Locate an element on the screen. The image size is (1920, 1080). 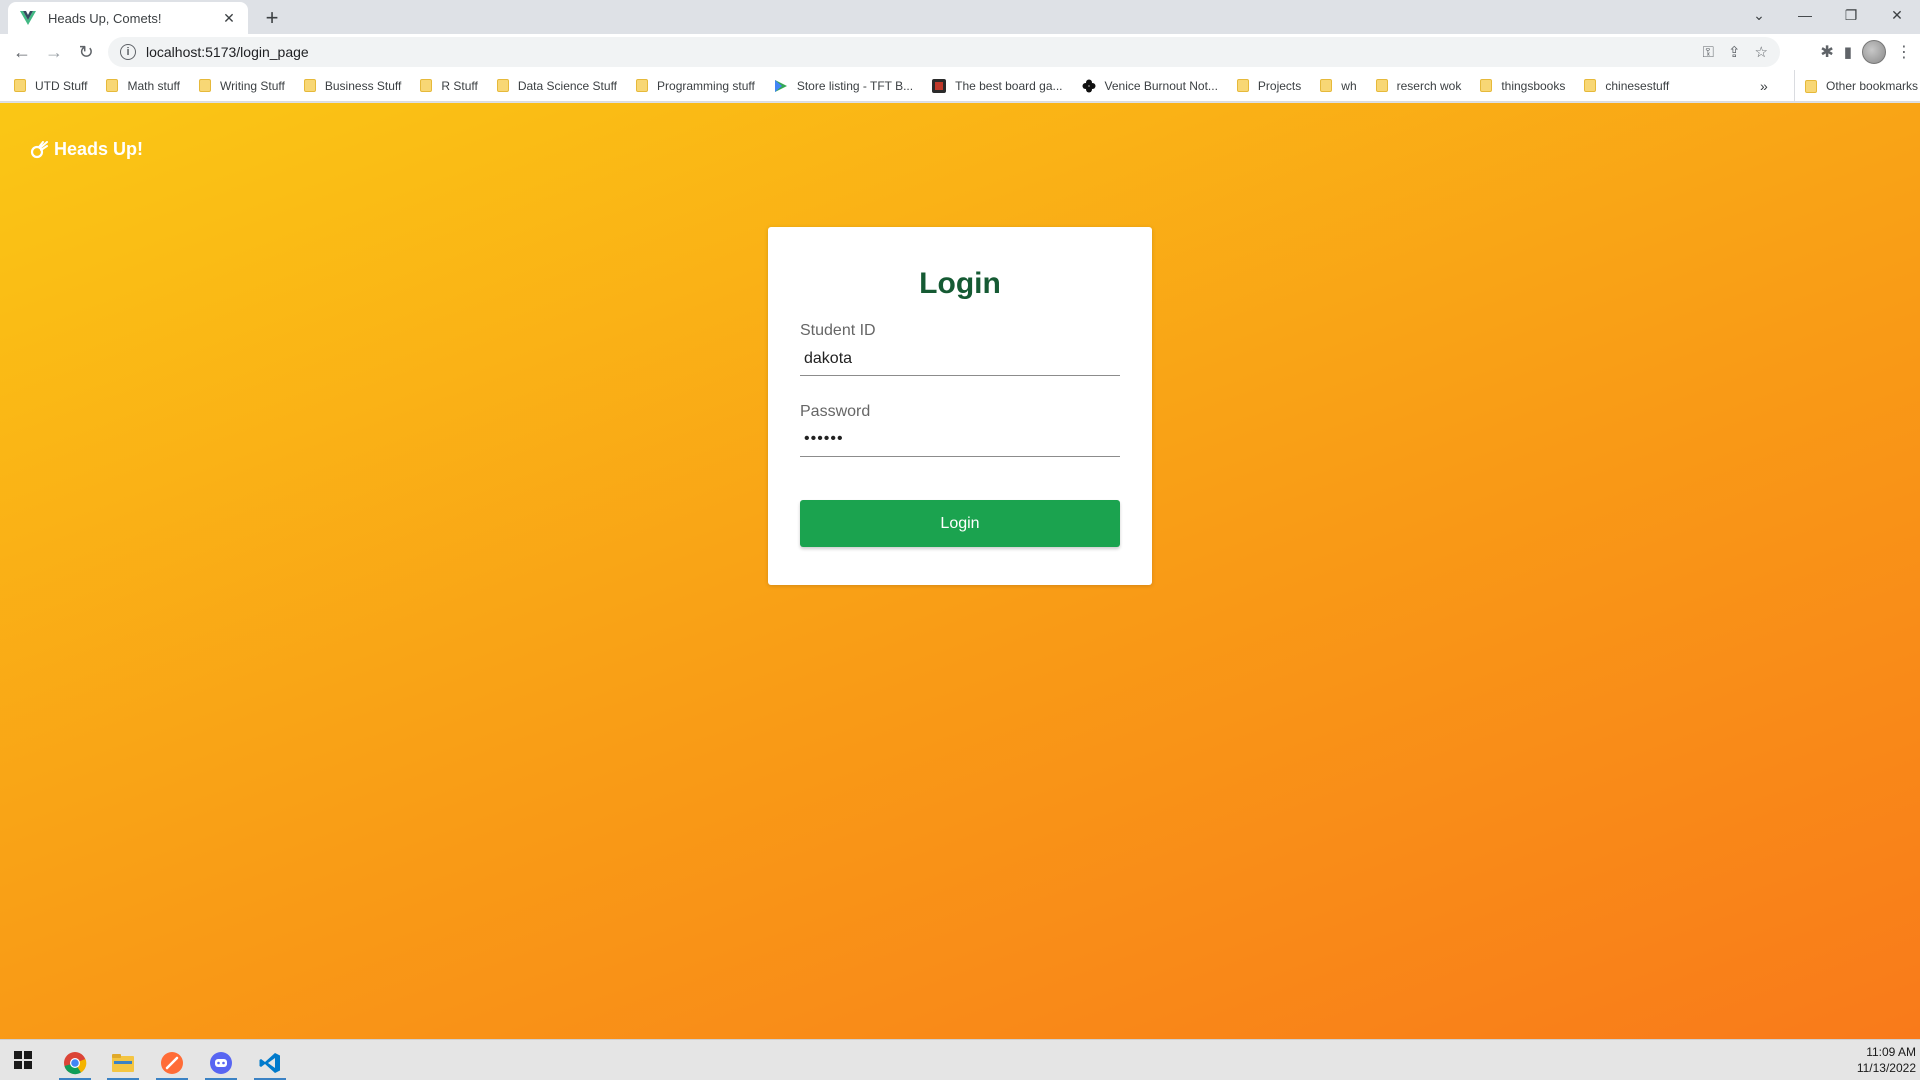
windows-taskbar: 11:09 AM 11/13/2022 is located at coordinates (960, 1059).